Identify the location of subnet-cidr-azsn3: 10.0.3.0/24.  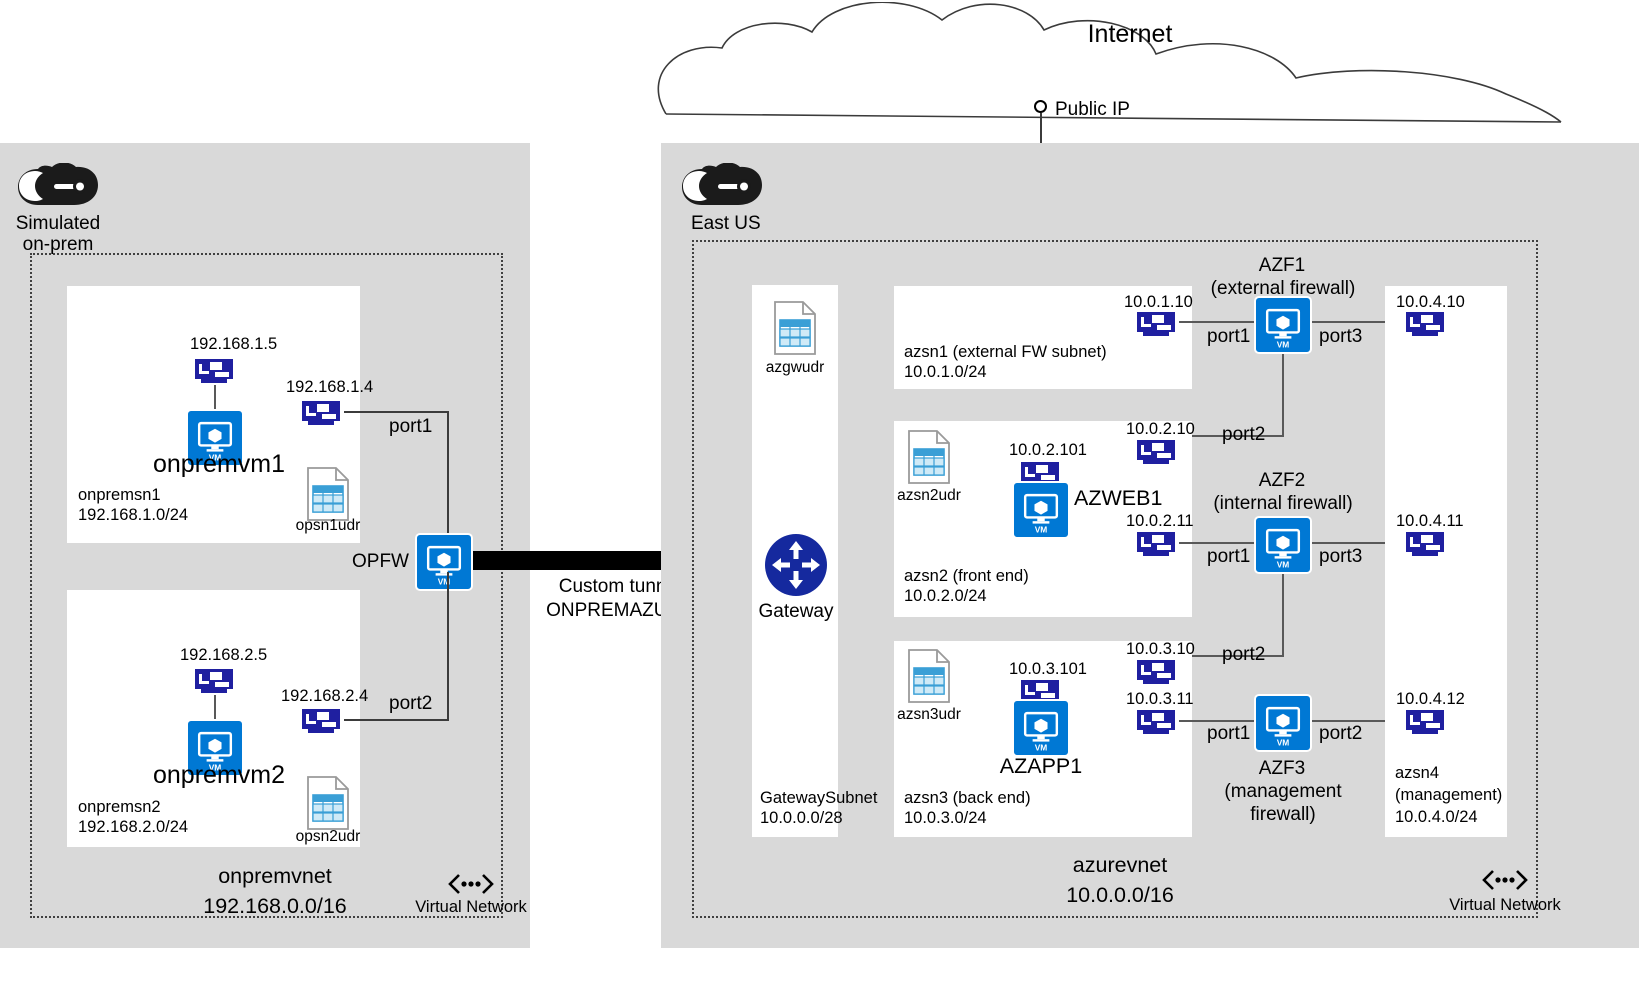
(945, 818).